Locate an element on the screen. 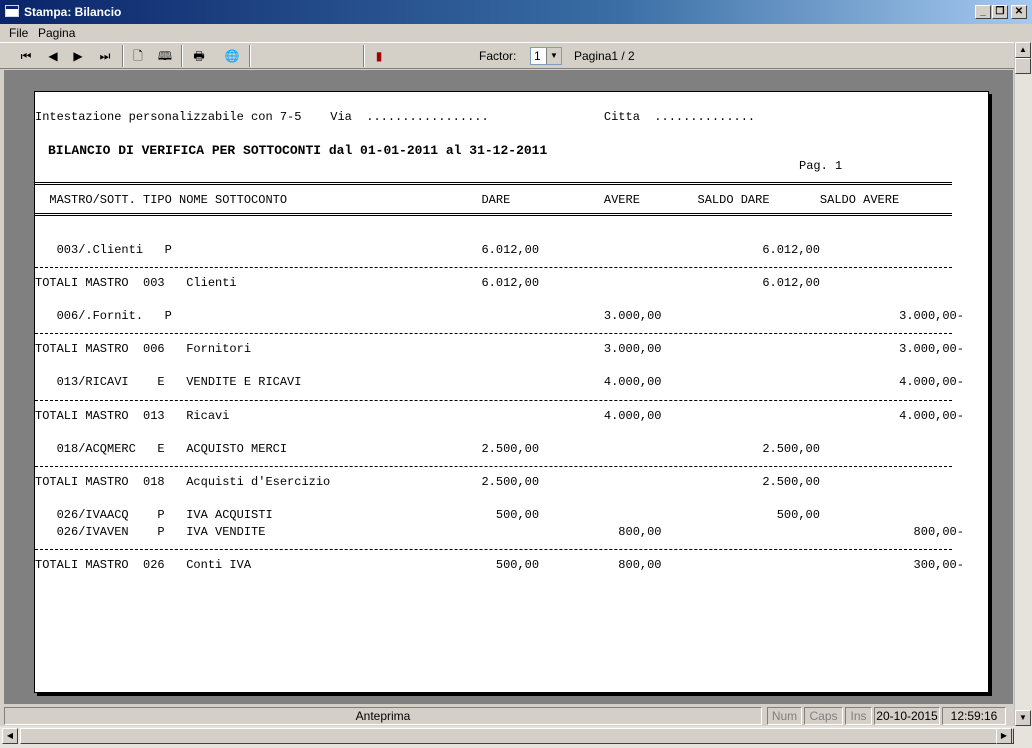 The image size is (1032, 748). factor-value: 1 is located at coordinates (537, 56).